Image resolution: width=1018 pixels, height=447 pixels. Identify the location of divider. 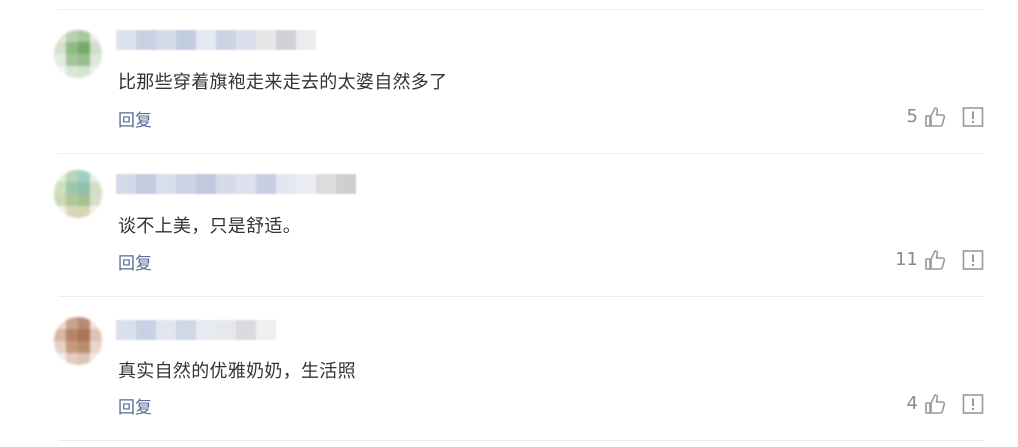
(521, 440).